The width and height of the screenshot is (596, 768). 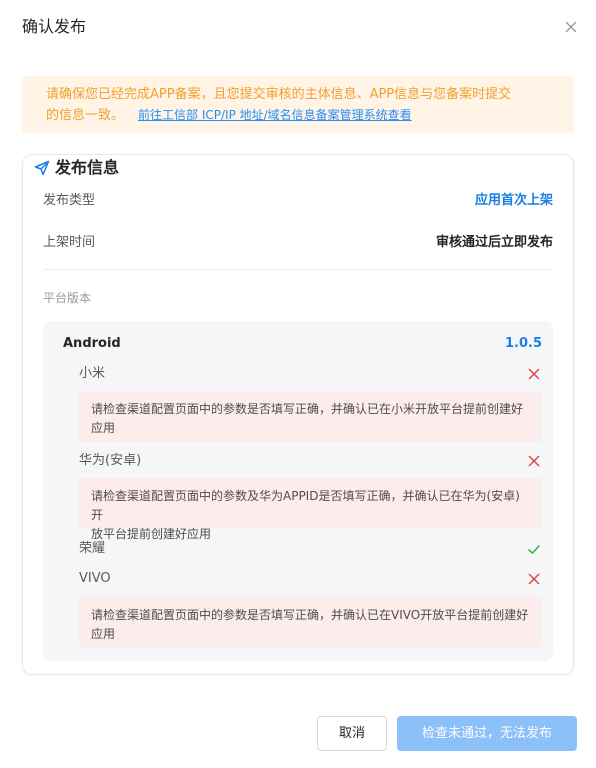 I want to click on card-title-text: 发布信息, so click(x=87, y=167).